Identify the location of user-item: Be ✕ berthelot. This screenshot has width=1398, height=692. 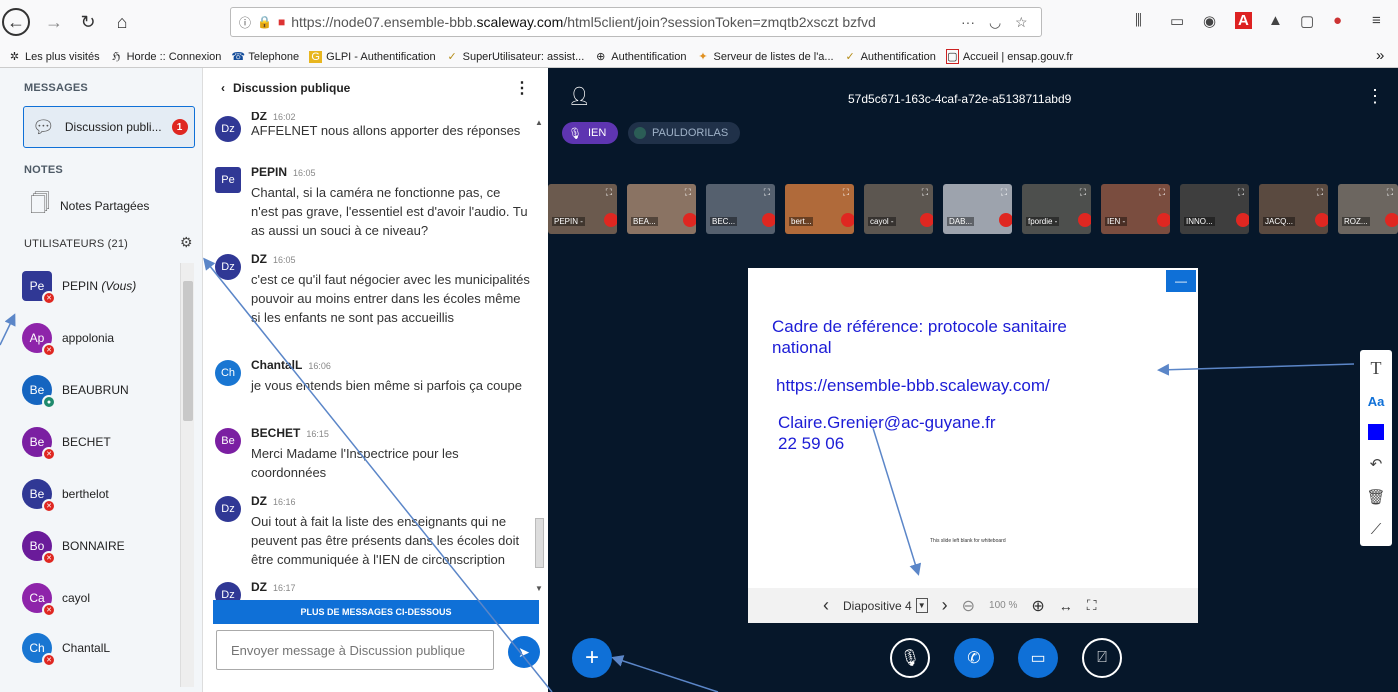
(65, 494).